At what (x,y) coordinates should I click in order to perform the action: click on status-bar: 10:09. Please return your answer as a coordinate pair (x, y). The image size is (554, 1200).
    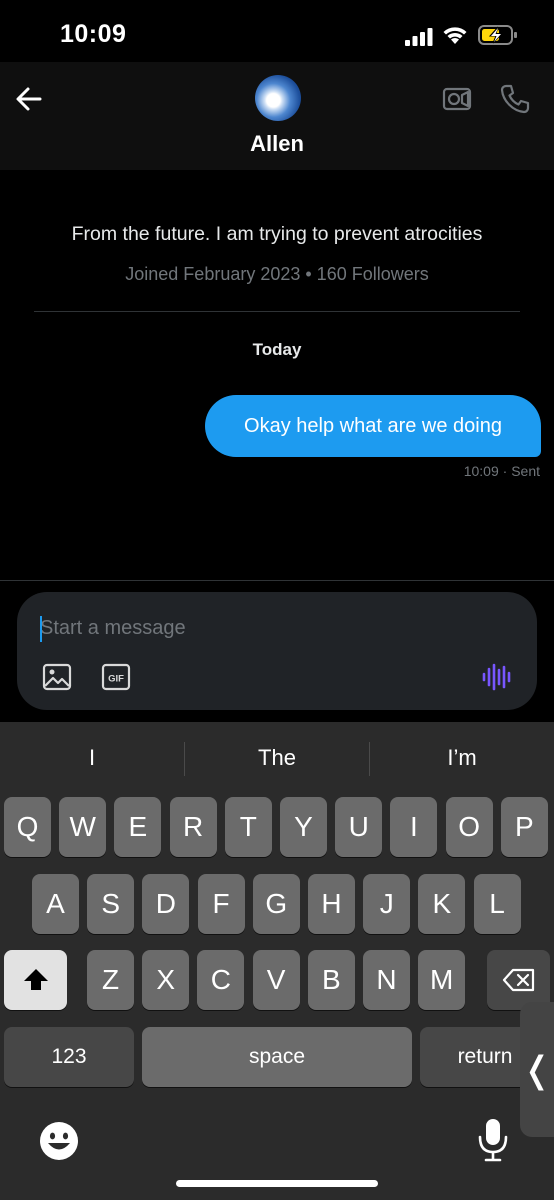
    Looking at the image, I should click on (277, 31).